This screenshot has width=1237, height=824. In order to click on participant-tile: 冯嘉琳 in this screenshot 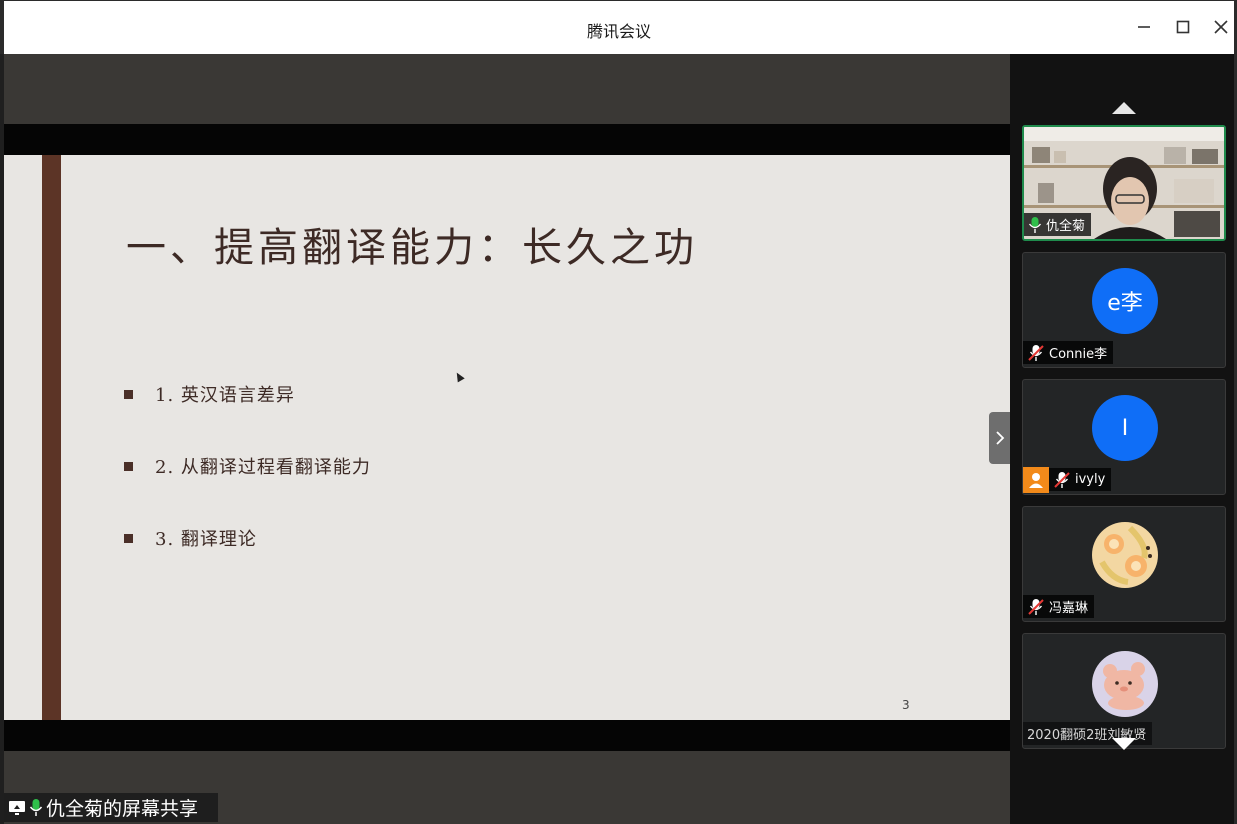, I will do `click(1124, 564)`.